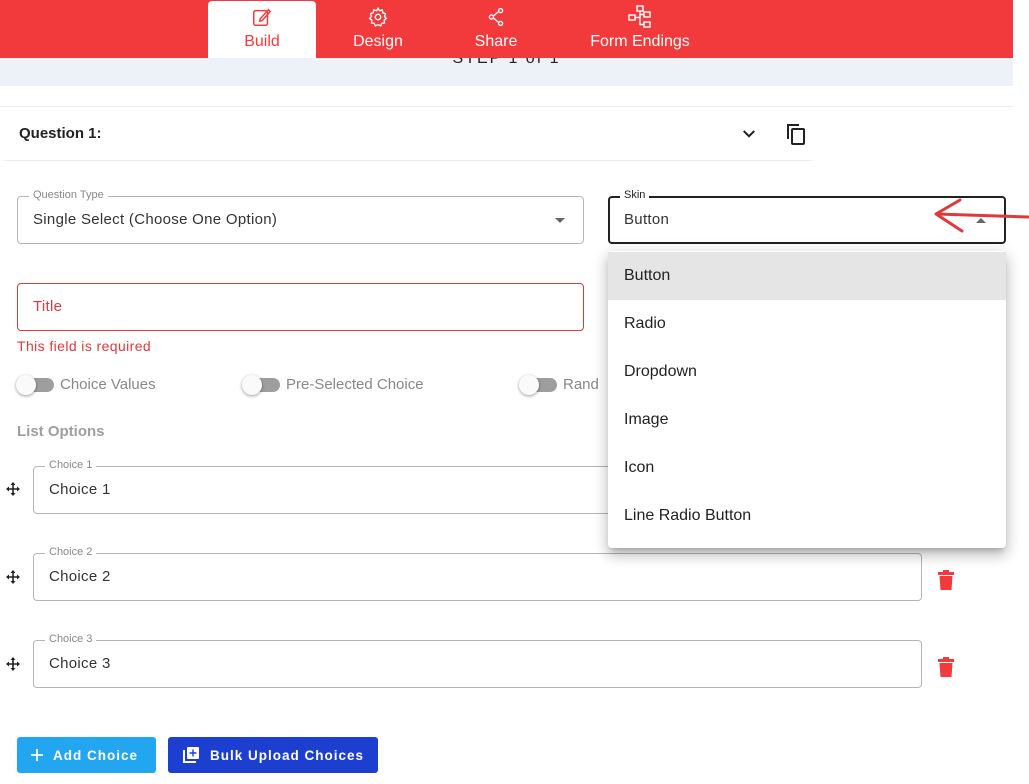 The image size is (1029, 784). Describe the element at coordinates (84, 346) in the screenshot. I see `title-error-message: This field is required` at that location.